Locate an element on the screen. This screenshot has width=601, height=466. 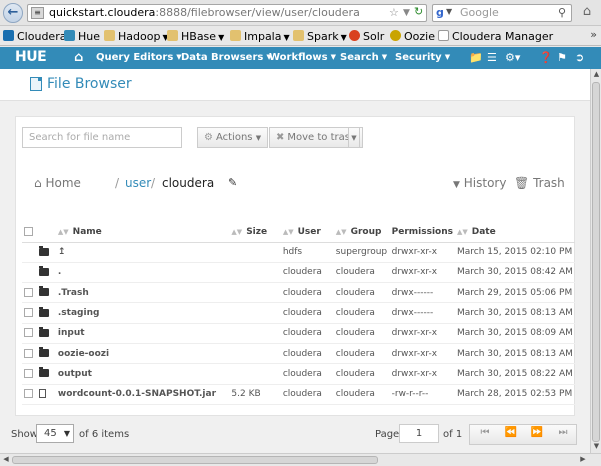
column-header-name: ▲▼ Name is located at coordinates (142, 233).